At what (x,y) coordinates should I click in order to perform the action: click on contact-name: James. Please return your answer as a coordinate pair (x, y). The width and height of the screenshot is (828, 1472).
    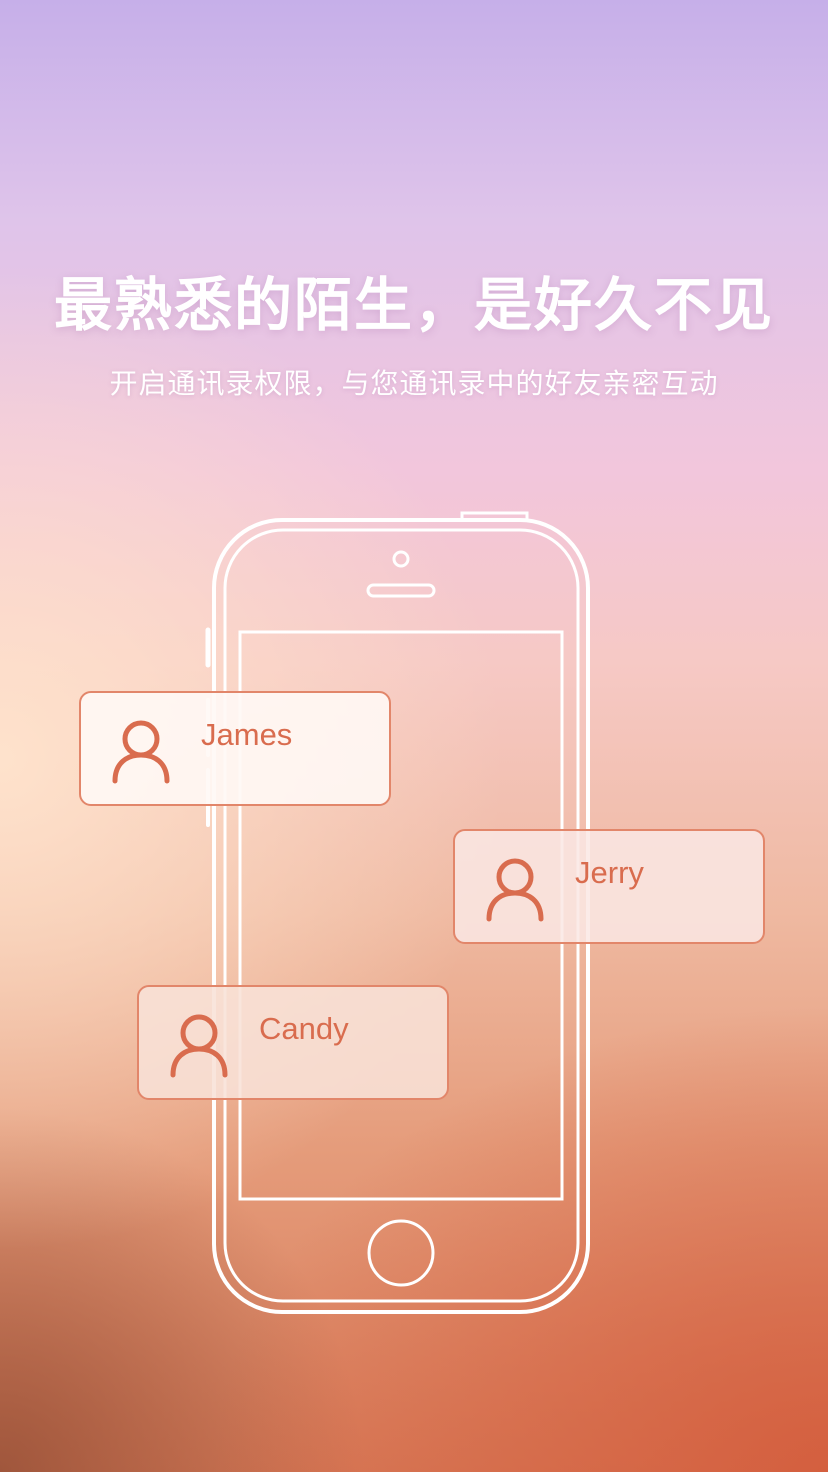
    Looking at the image, I should click on (247, 734).